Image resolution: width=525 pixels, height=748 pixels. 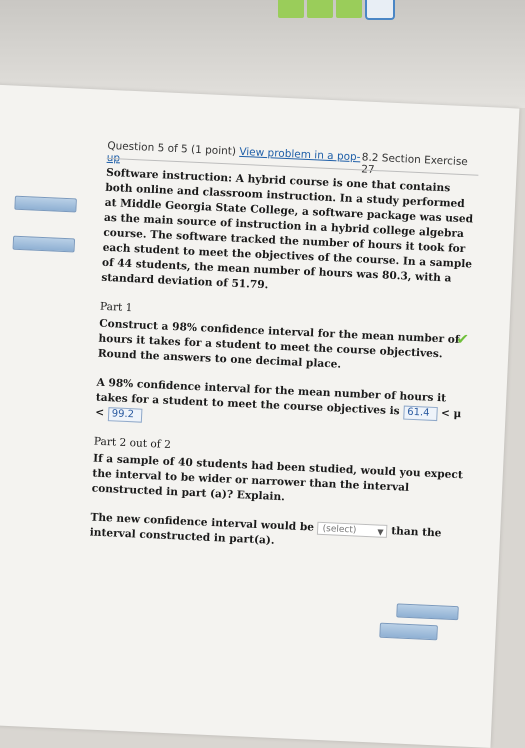 What do you see at coordinates (45, 204) in the screenshot?
I see `side-button-top` at bounding box center [45, 204].